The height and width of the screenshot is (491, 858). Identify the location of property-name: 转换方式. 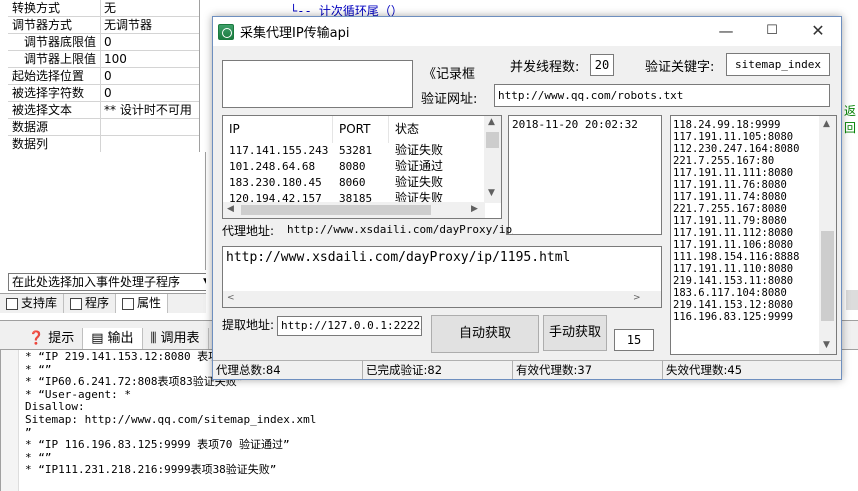
(36, 8).